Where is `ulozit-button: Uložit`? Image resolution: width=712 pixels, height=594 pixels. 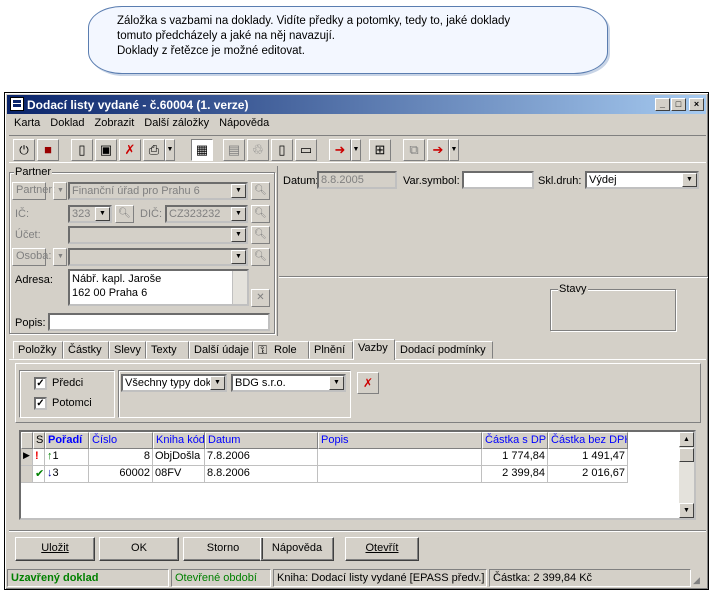 ulozit-button: Uložit is located at coordinates (55, 549).